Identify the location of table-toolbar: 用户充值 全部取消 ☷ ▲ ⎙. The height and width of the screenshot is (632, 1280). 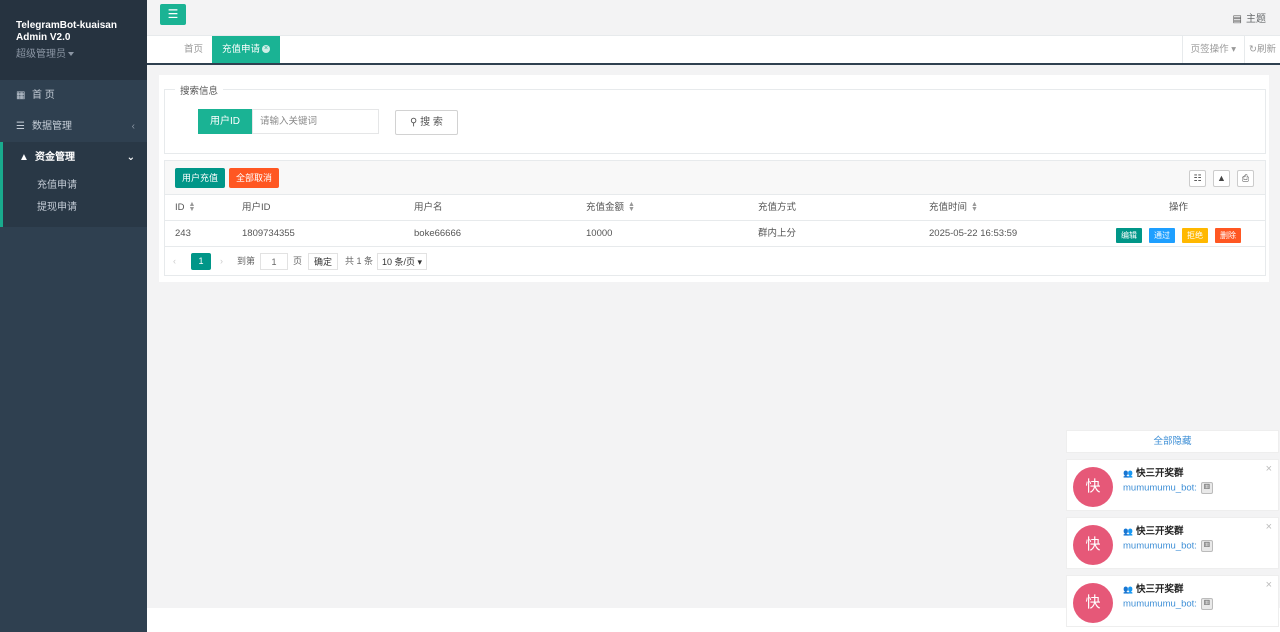
(715, 178).